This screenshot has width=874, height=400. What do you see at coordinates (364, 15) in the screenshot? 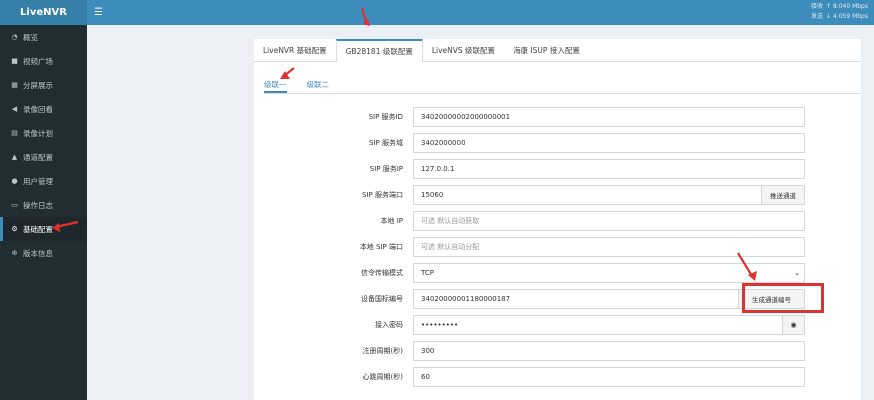
I see `arrow-to-gb28181-tab` at bounding box center [364, 15].